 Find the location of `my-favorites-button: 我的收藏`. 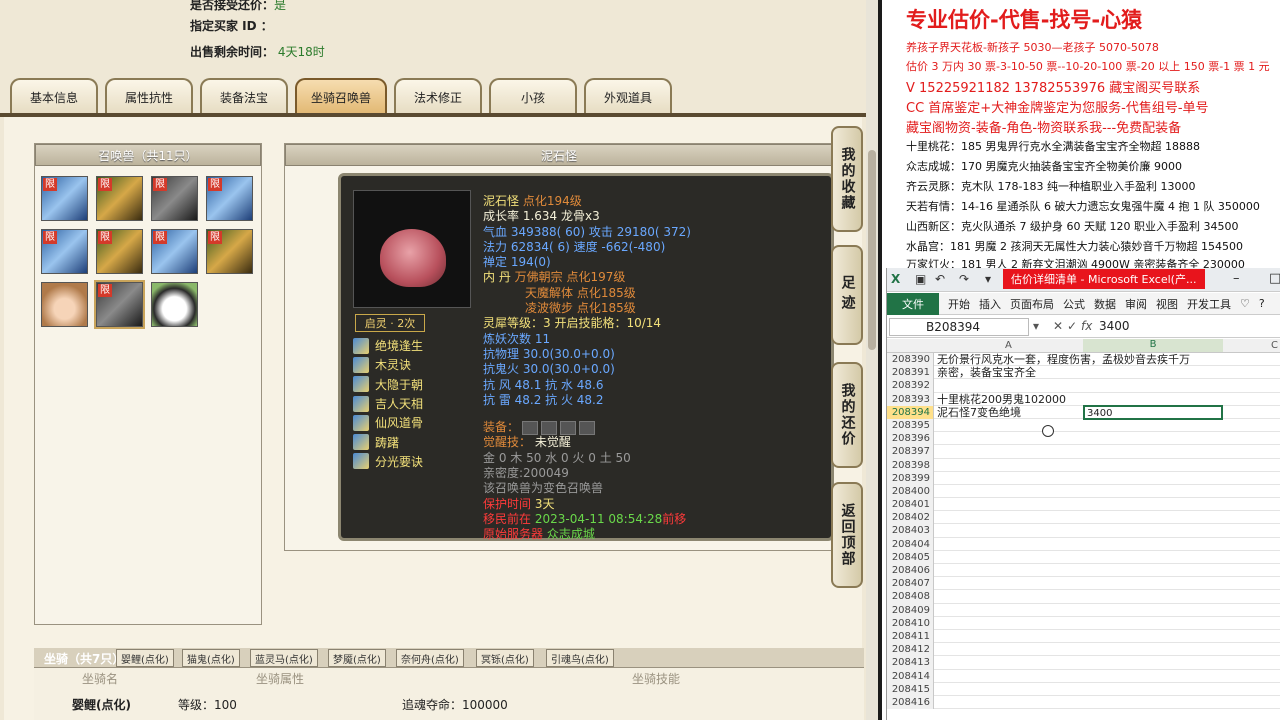

my-favorites-button: 我的收藏 is located at coordinates (847, 179).